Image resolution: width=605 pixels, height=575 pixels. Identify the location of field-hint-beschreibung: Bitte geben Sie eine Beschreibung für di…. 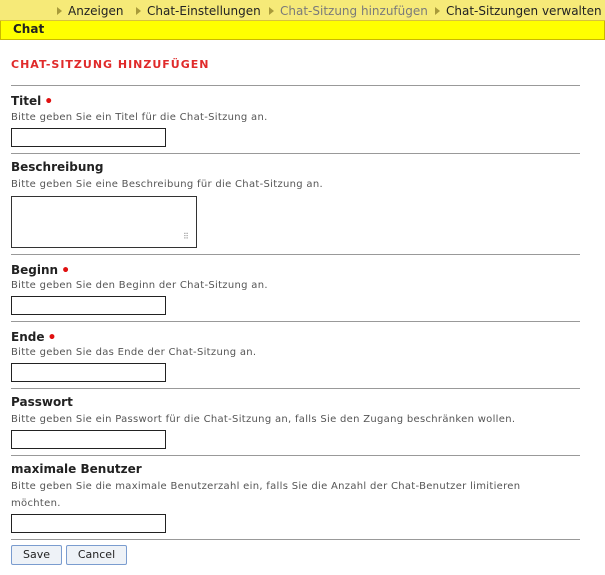
(167, 184).